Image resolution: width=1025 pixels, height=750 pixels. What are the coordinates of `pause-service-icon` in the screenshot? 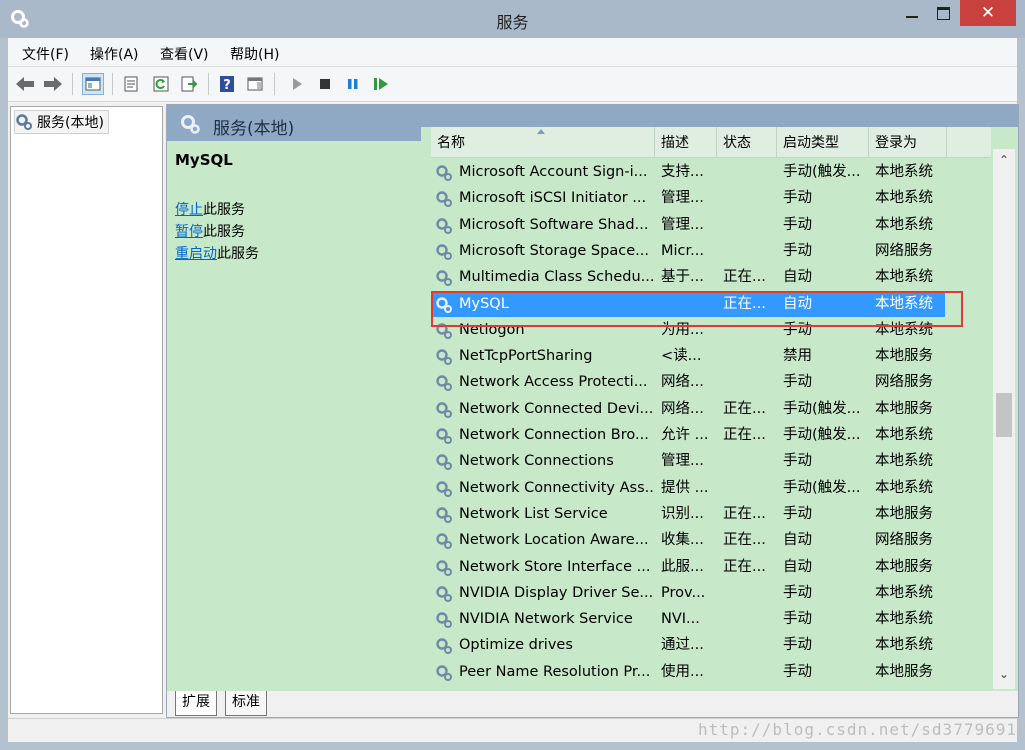 It's located at (353, 84).